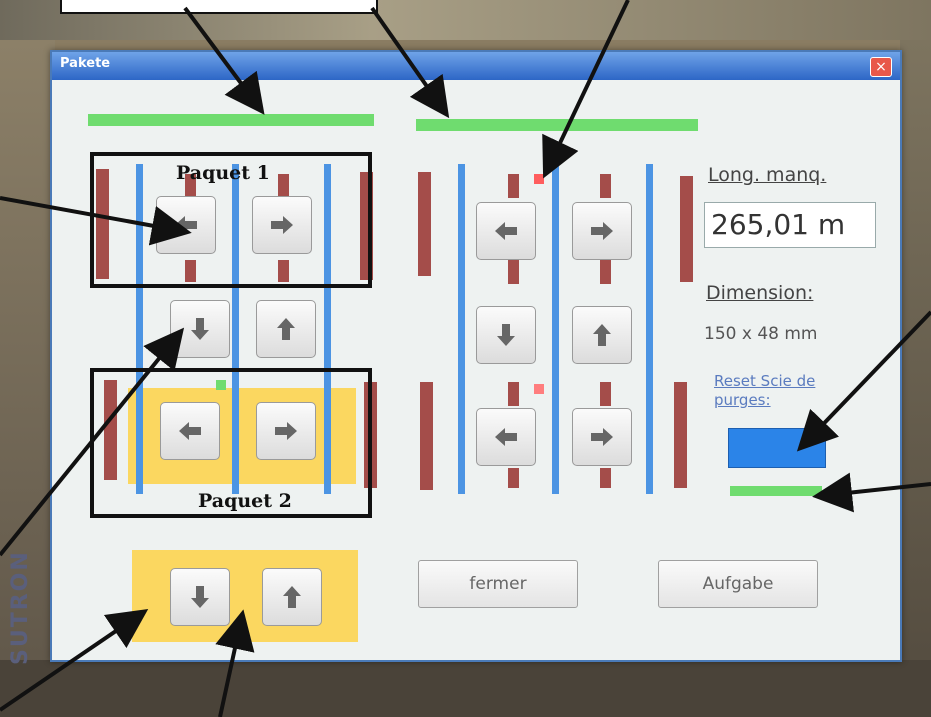  I want to click on callout-arrow, so click(224, 60).